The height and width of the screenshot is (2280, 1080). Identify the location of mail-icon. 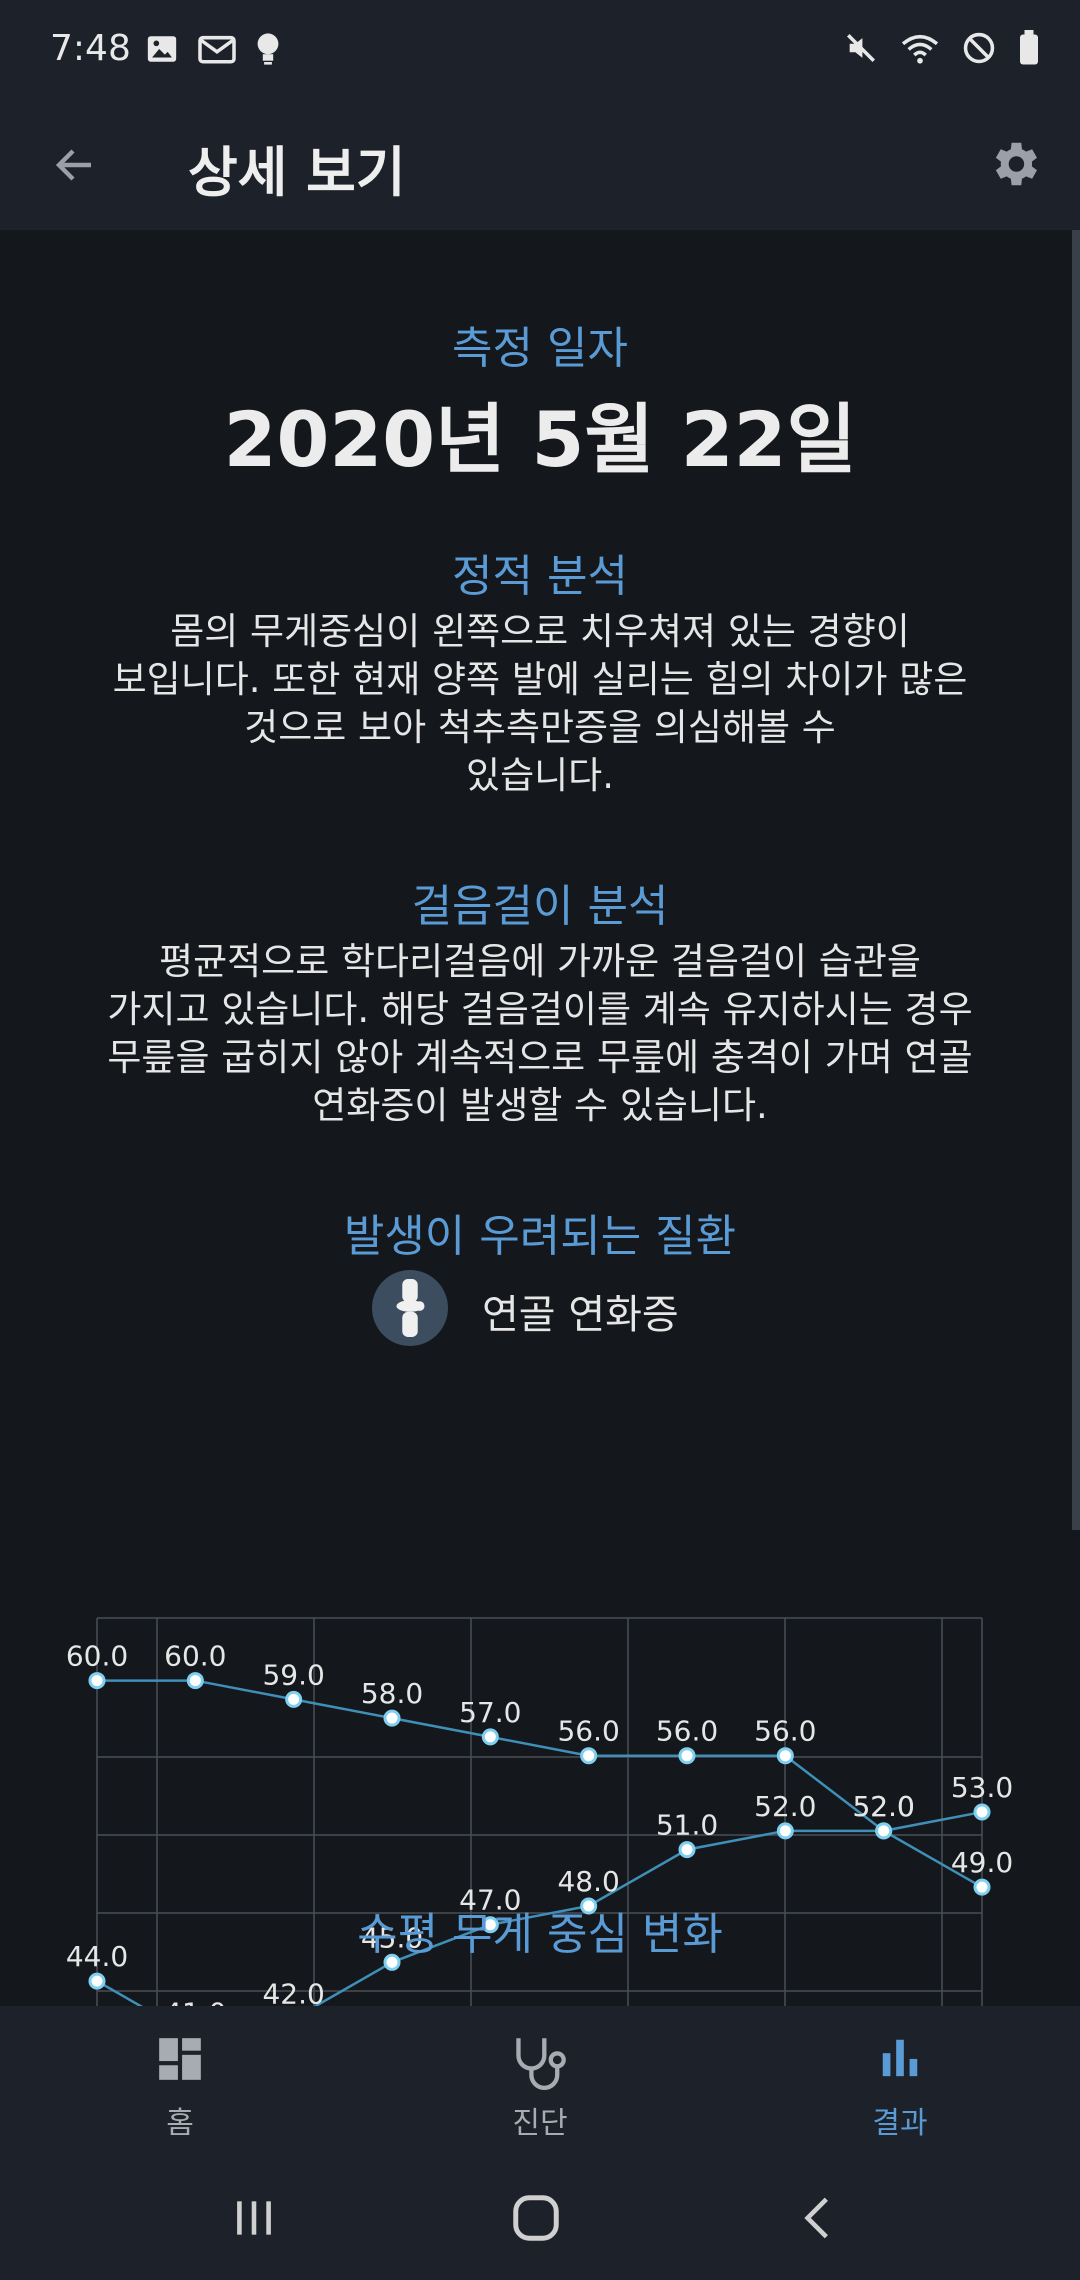
(217, 49).